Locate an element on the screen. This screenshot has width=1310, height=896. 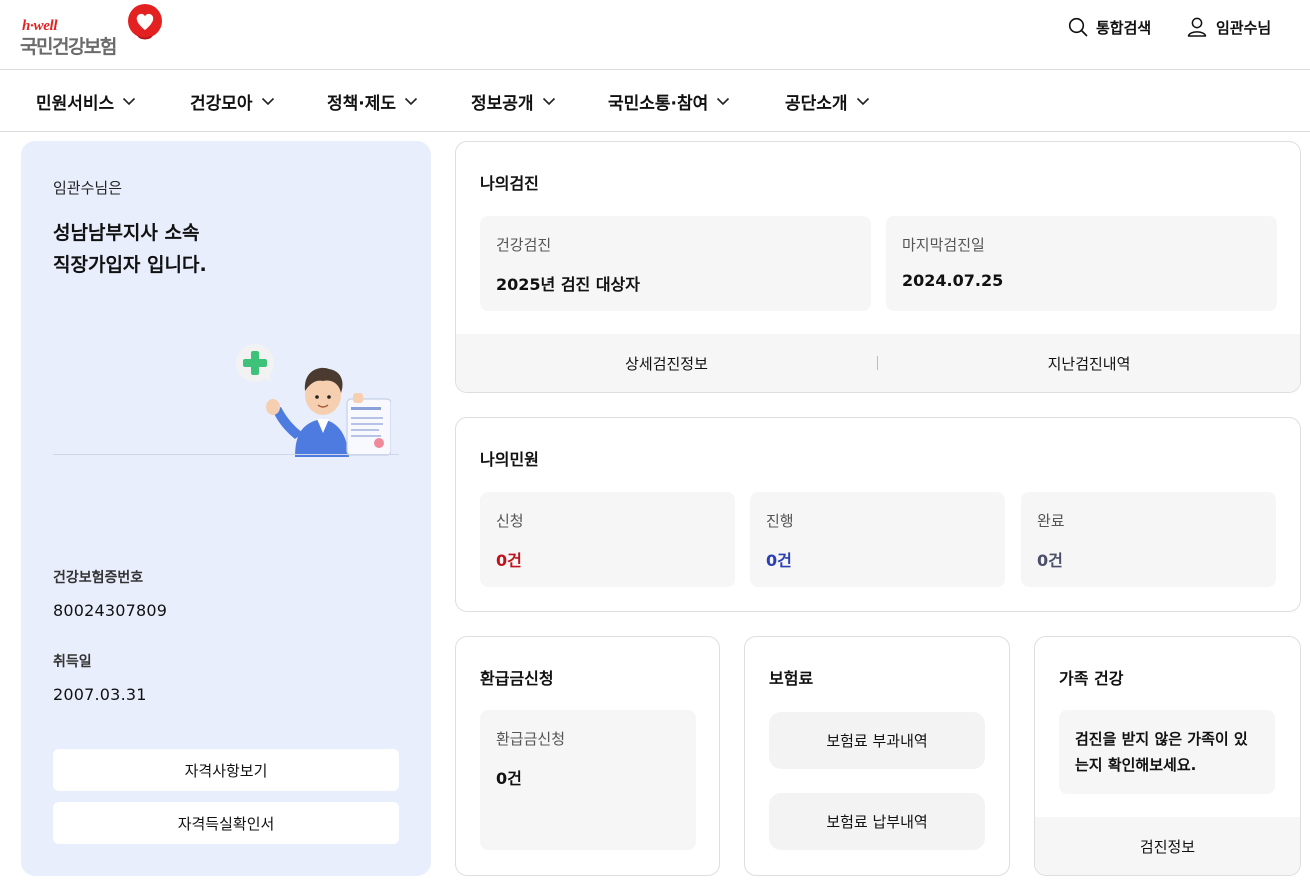
checkup-info-link: 검진정보 is located at coordinates (1167, 846).